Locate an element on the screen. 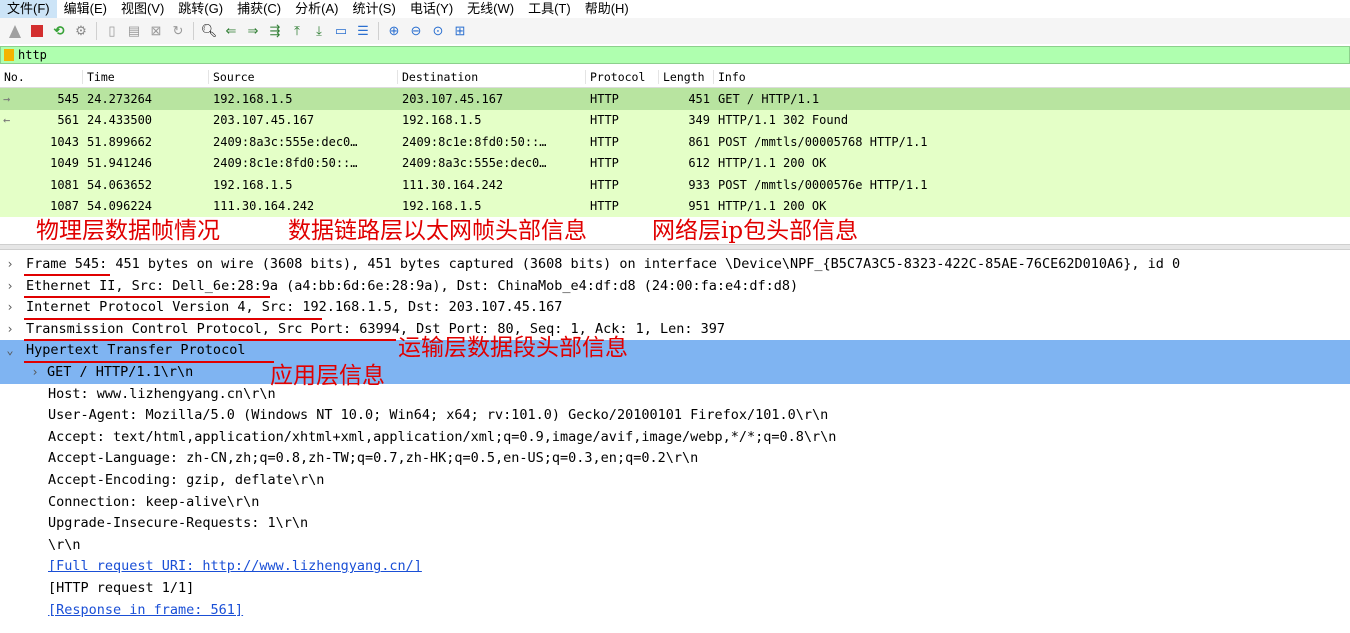 This screenshot has height=633, width=1350. capture-options-icon: ⚙ is located at coordinates (81, 31).